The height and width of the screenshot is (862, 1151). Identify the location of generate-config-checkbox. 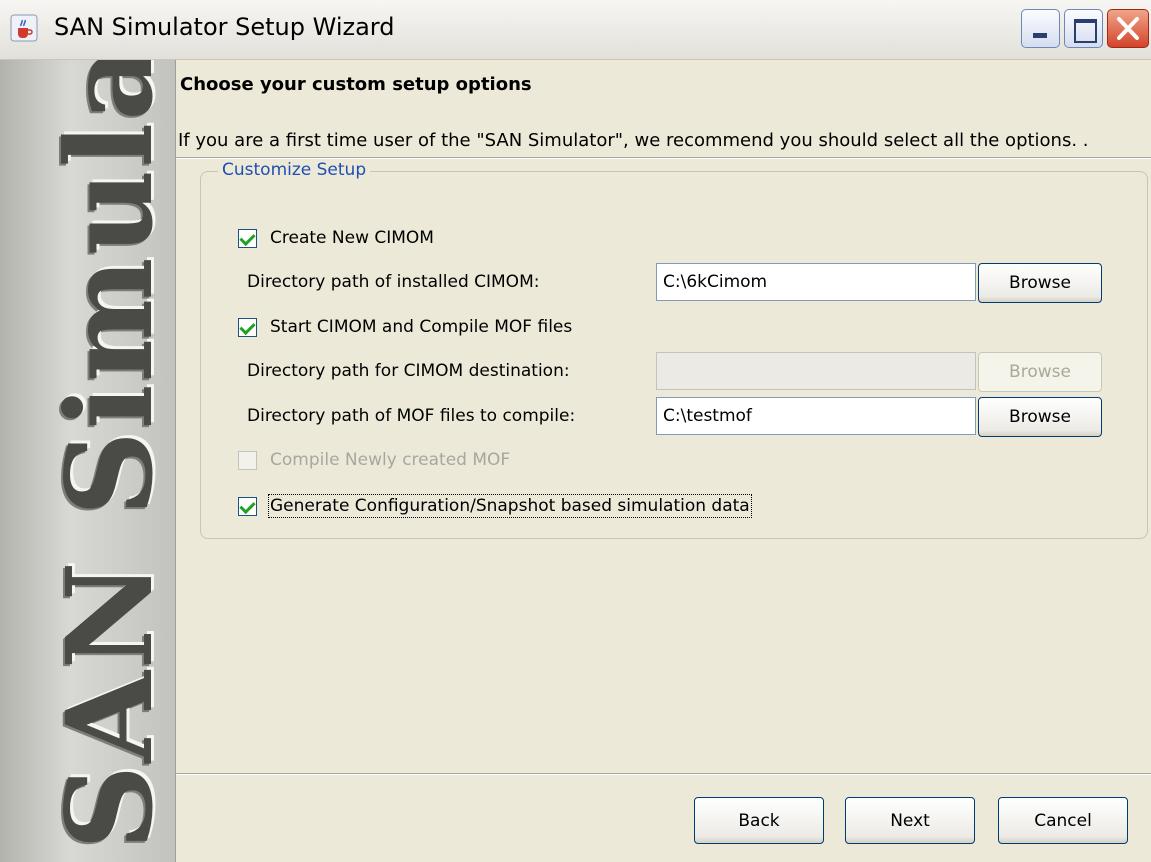
(247, 506).